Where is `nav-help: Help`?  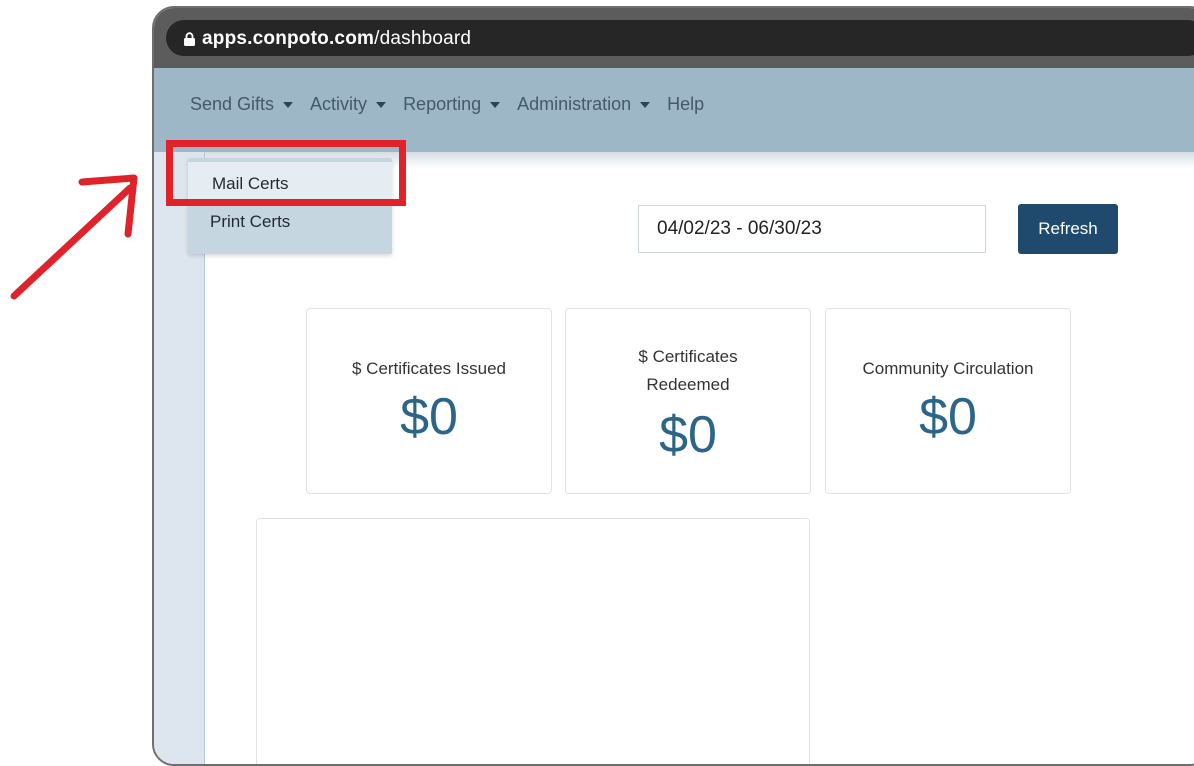
nav-help: Help is located at coordinates (685, 104).